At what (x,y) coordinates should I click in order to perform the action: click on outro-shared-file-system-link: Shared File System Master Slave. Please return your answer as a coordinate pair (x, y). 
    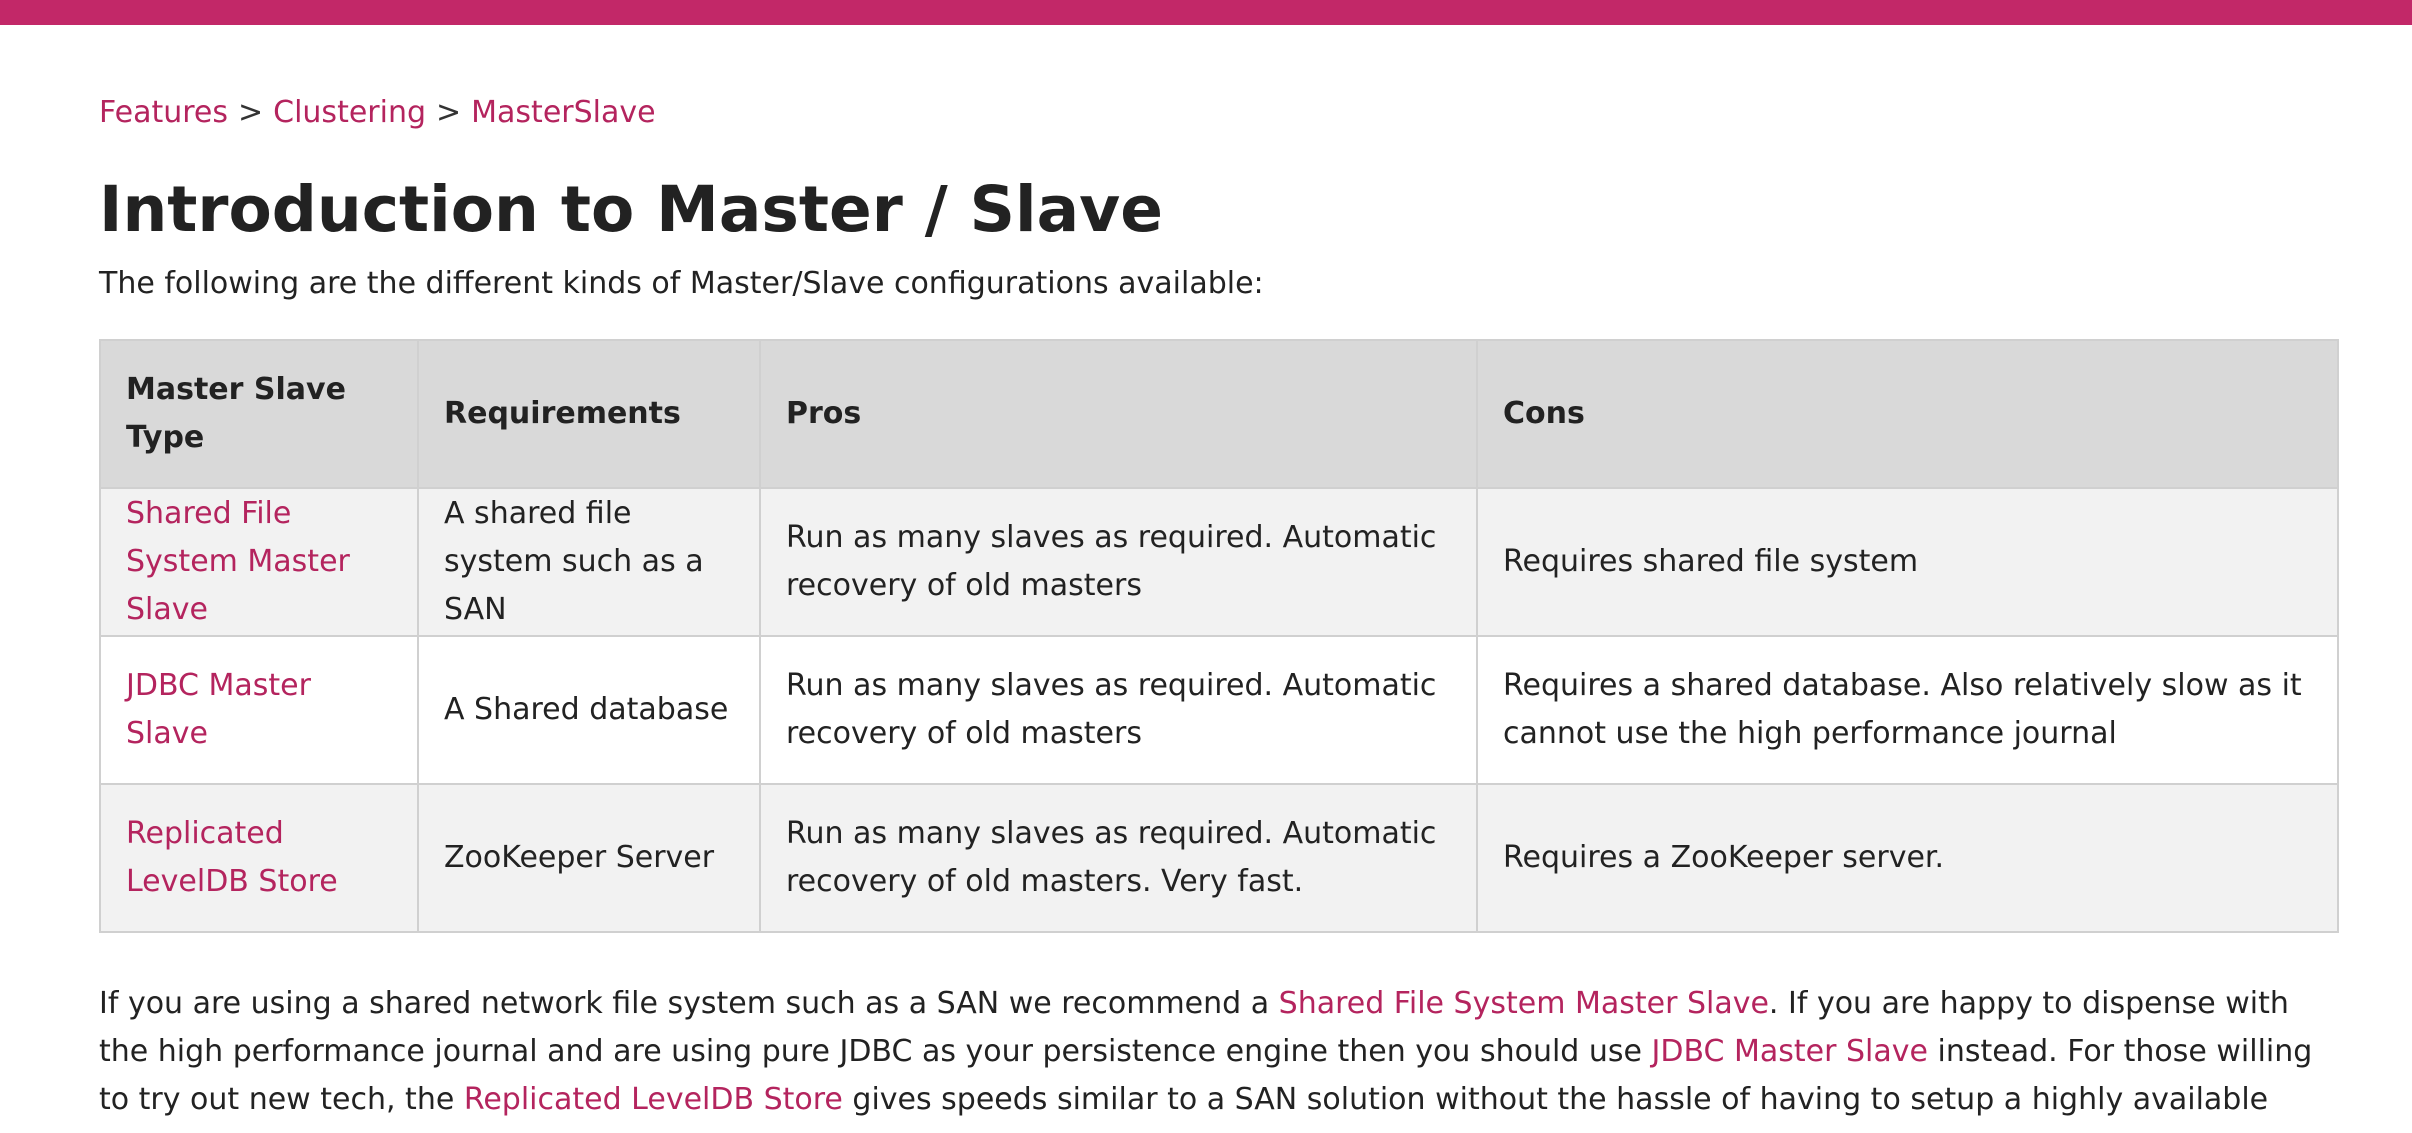
    Looking at the image, I should click on (1524, 1003).